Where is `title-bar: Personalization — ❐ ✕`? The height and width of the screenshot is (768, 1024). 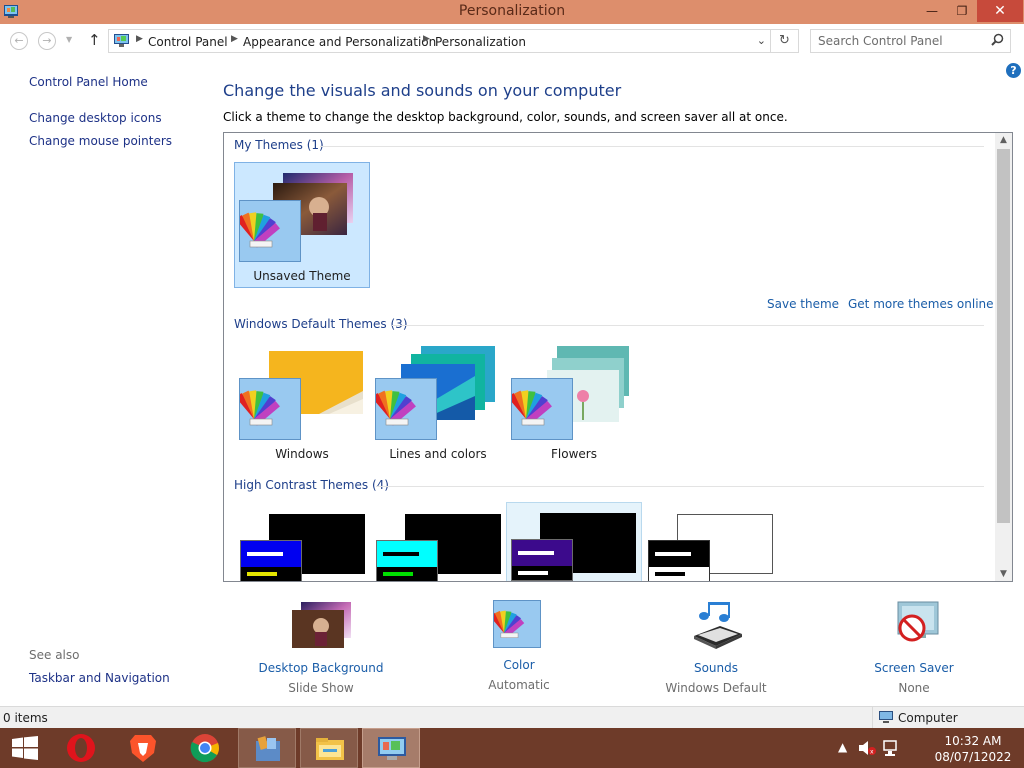 title-bar: Personalization — ❐ ✕ is located at coordinates (512, 12).